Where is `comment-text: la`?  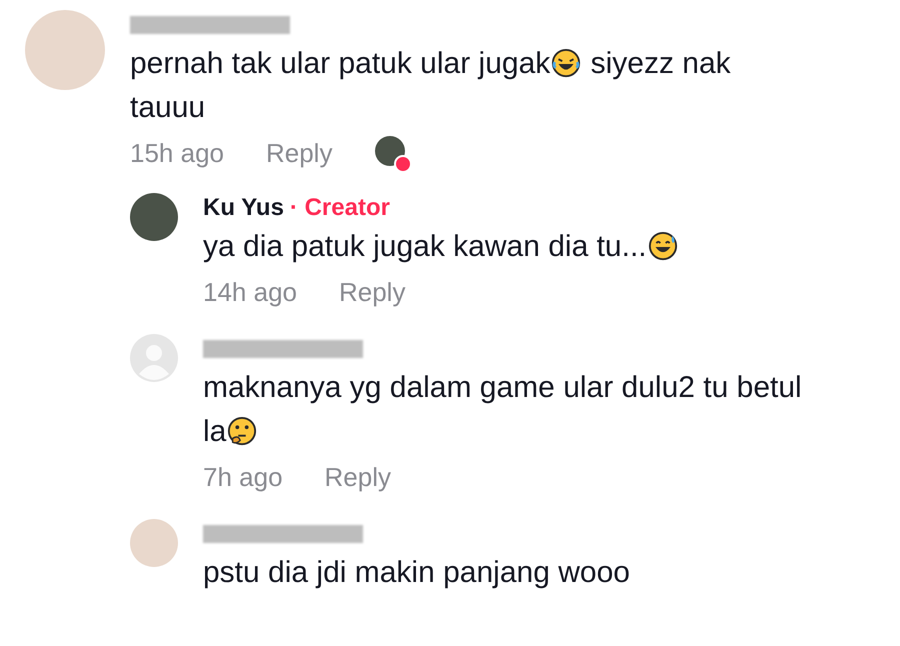
comment-text: la is located at coordinates (214, 432).